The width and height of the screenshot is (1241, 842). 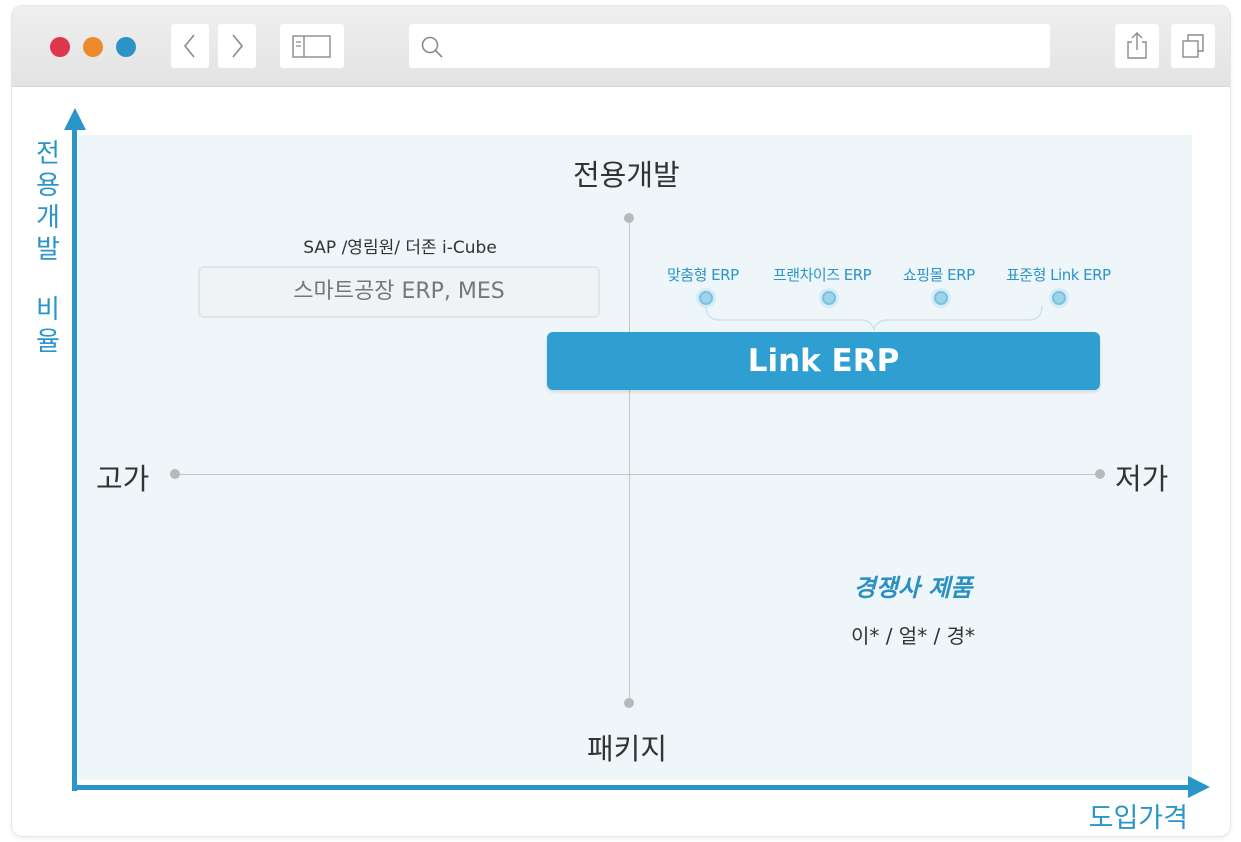 I want to click on chevron-right-icon, so click(x=238, y=46).